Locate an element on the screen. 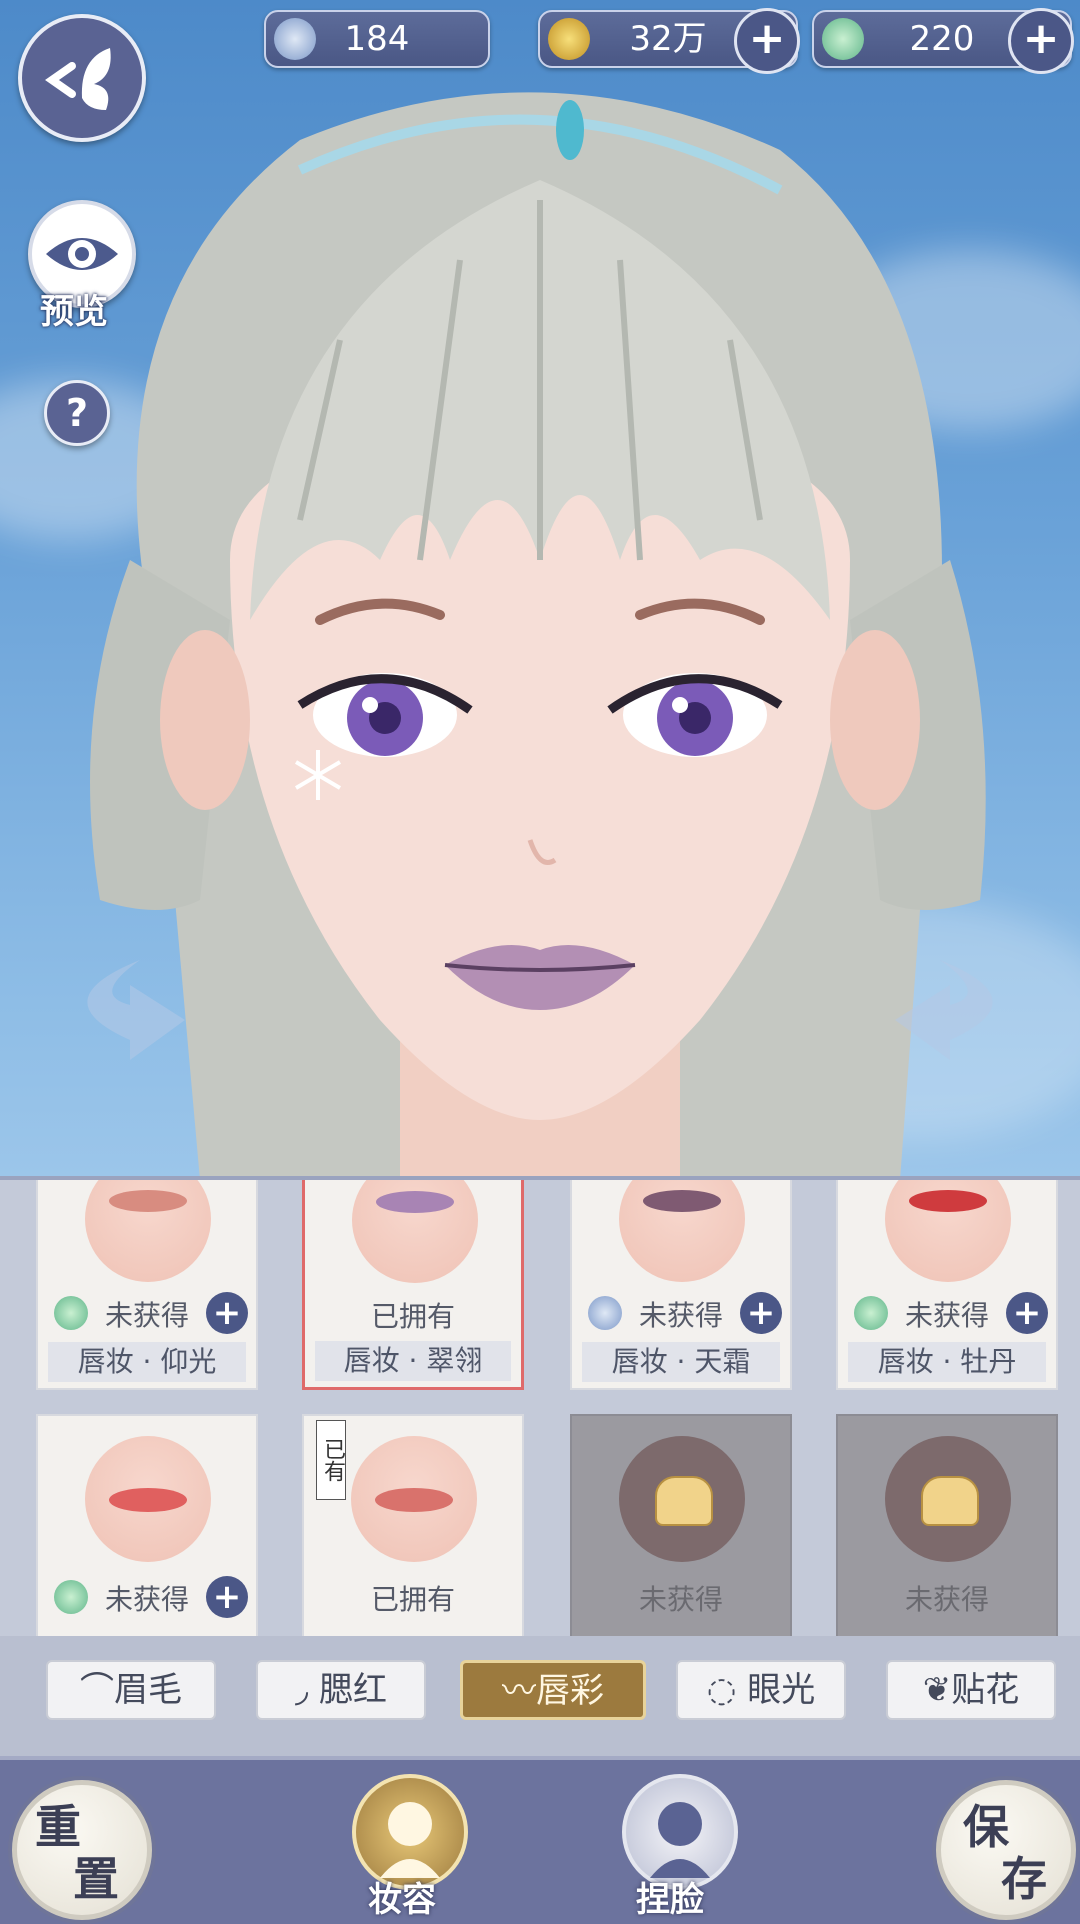 This screenshot has height=1924, width=1080. bottom-bar: 重 置 妆容 捏脸 保 存 is located at coordinates (540, 1840).